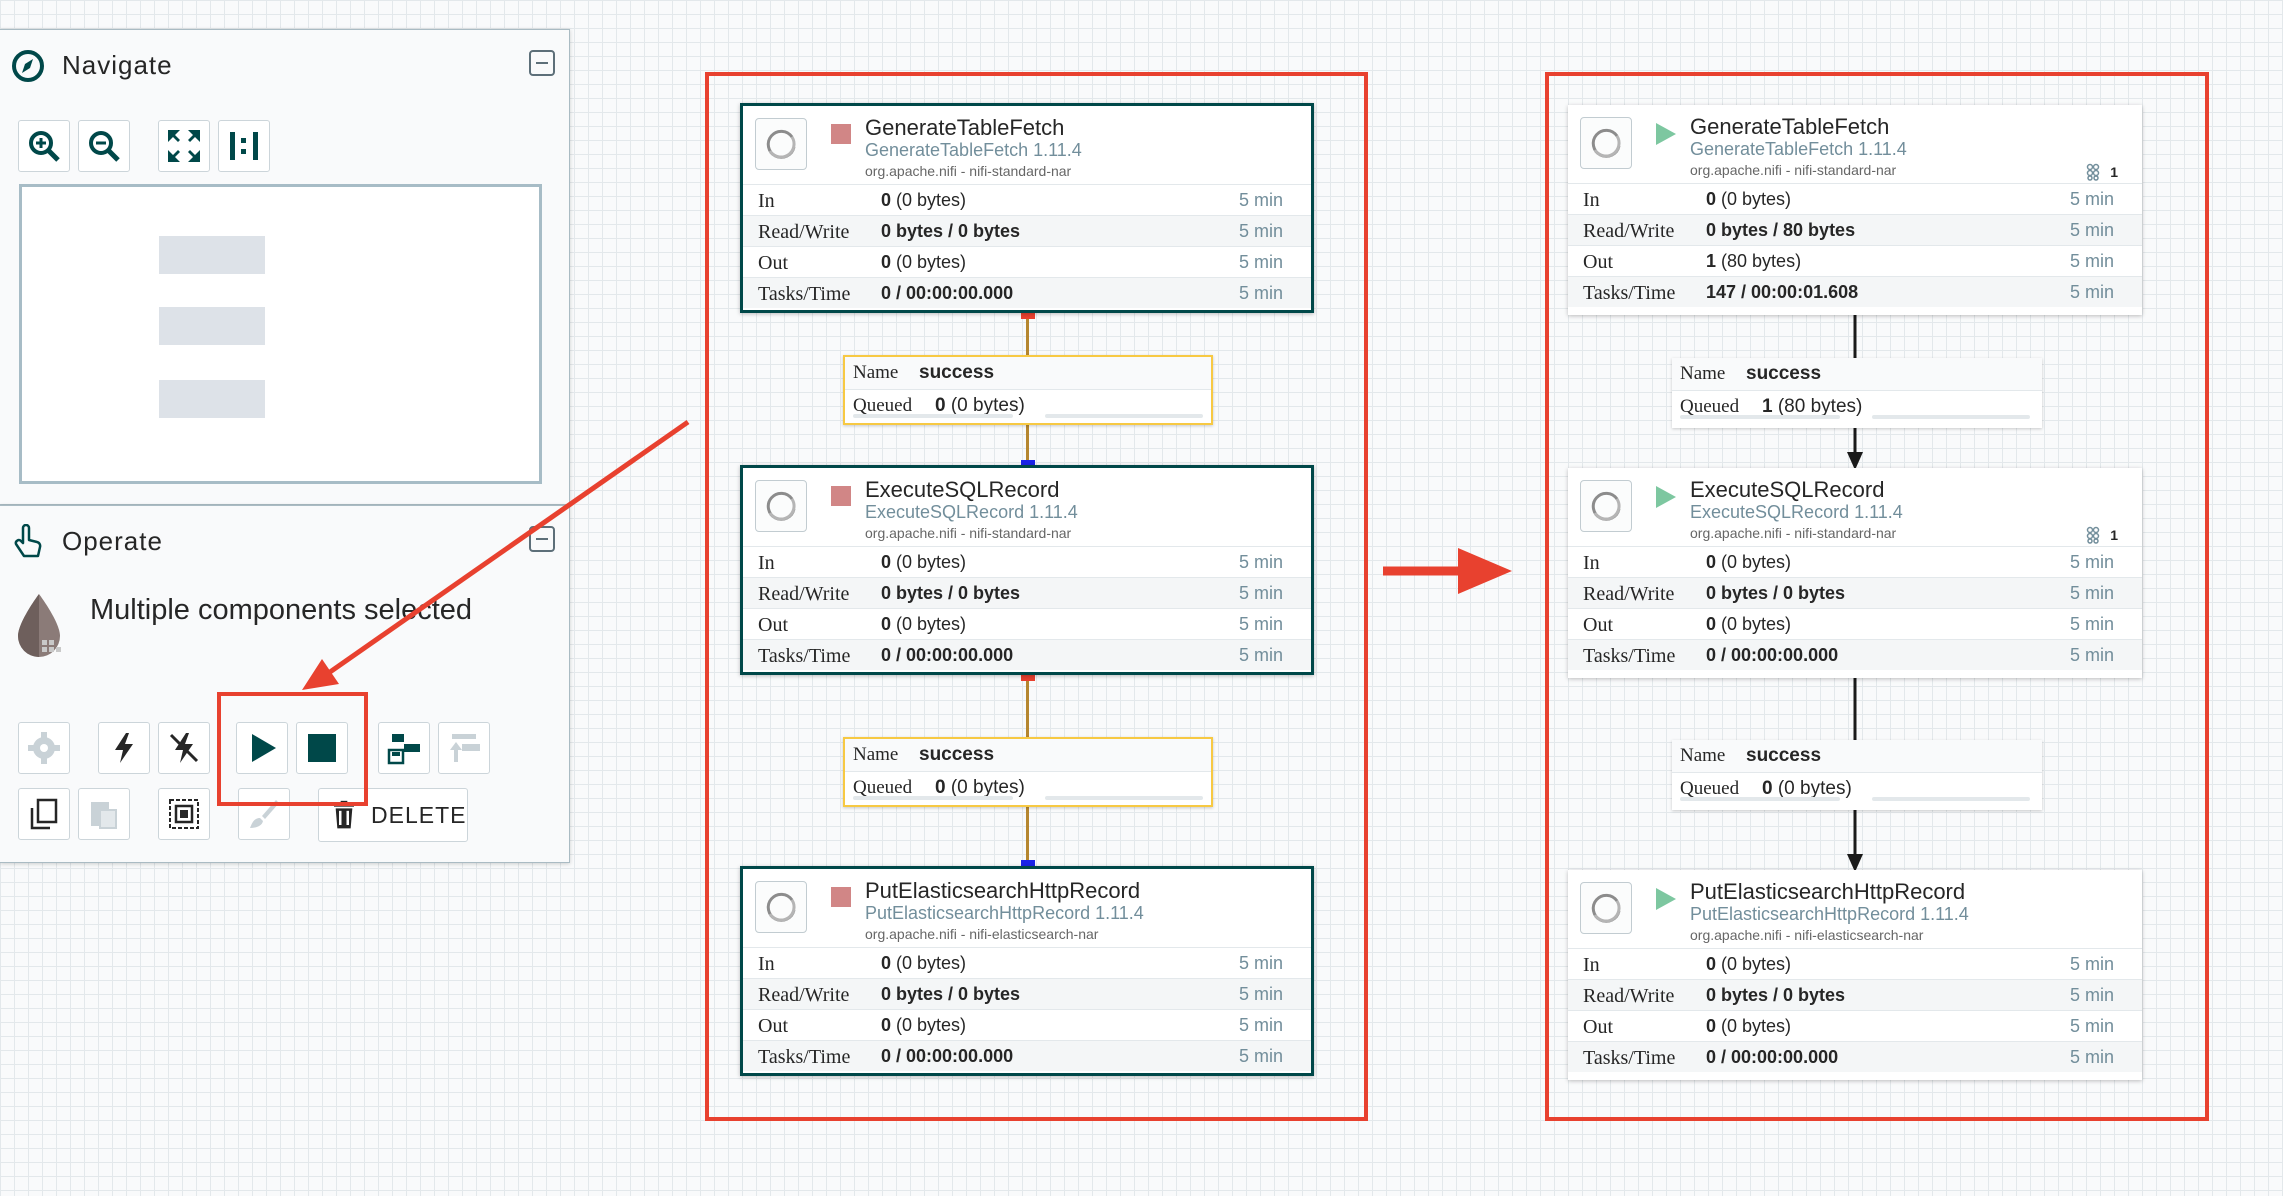  I want to click on connection-queued-row: Queued 1 (80 bytes), so click(1857, 407).